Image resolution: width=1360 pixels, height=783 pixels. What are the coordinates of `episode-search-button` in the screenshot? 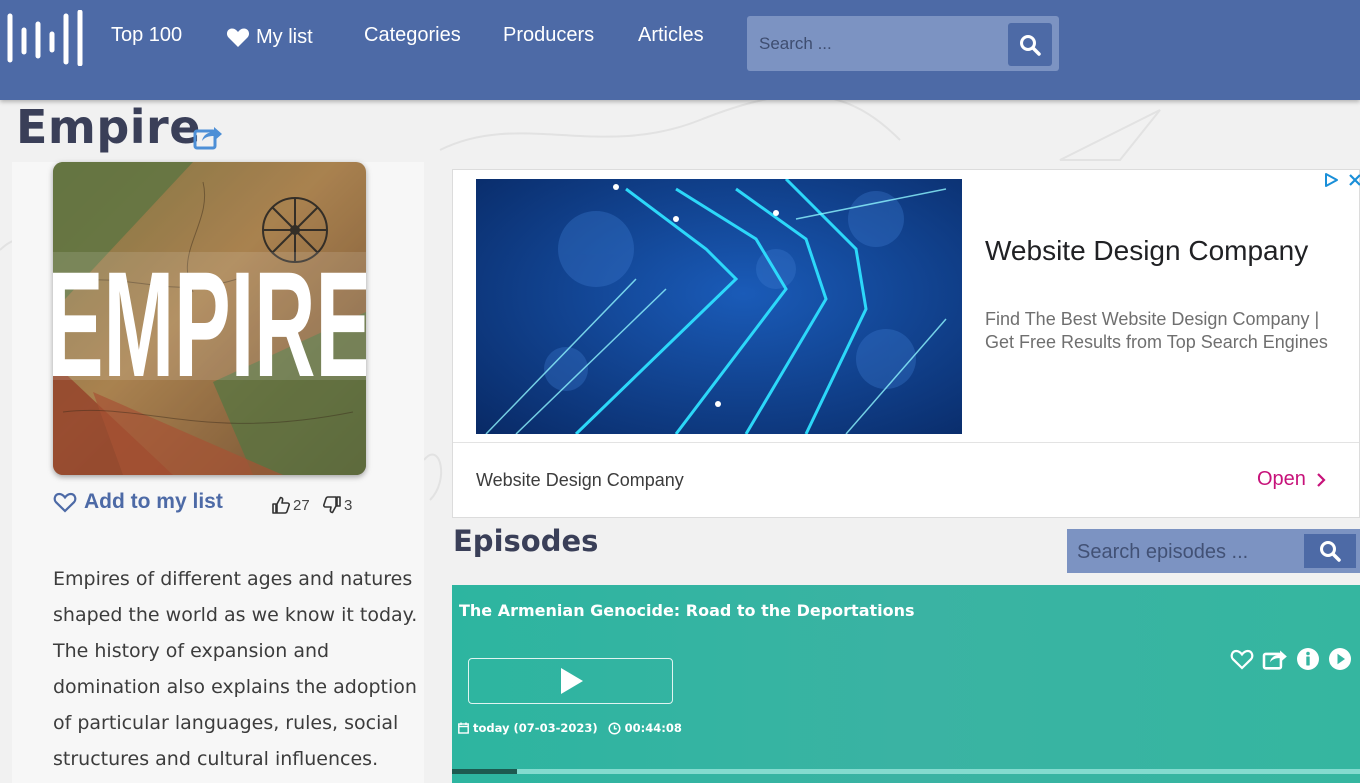 It's located at (1330, 551).